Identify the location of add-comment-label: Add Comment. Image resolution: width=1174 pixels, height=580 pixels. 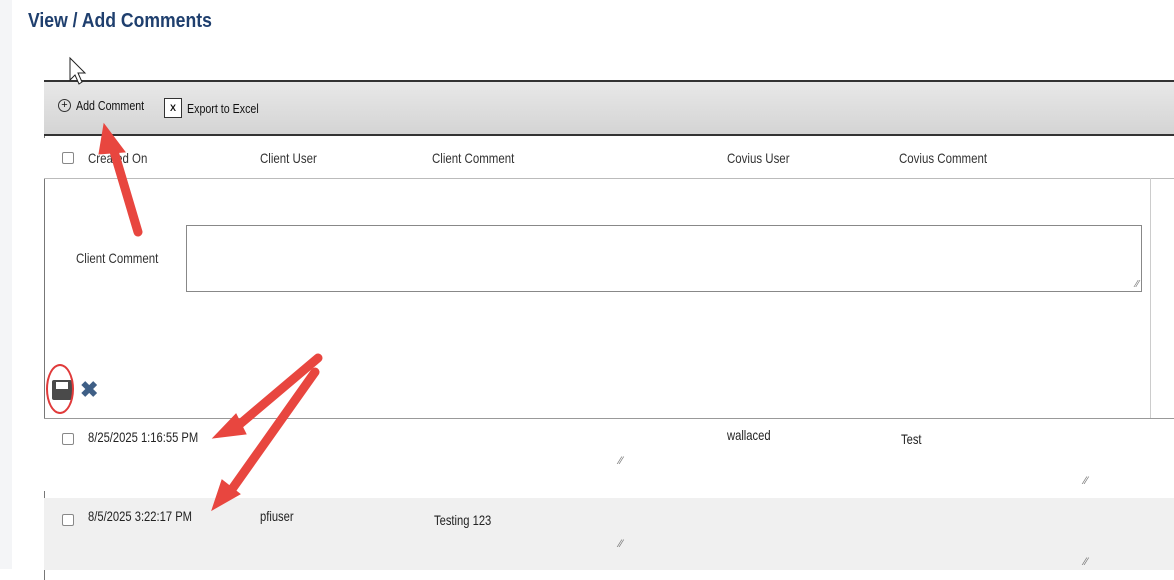
(110, 105).